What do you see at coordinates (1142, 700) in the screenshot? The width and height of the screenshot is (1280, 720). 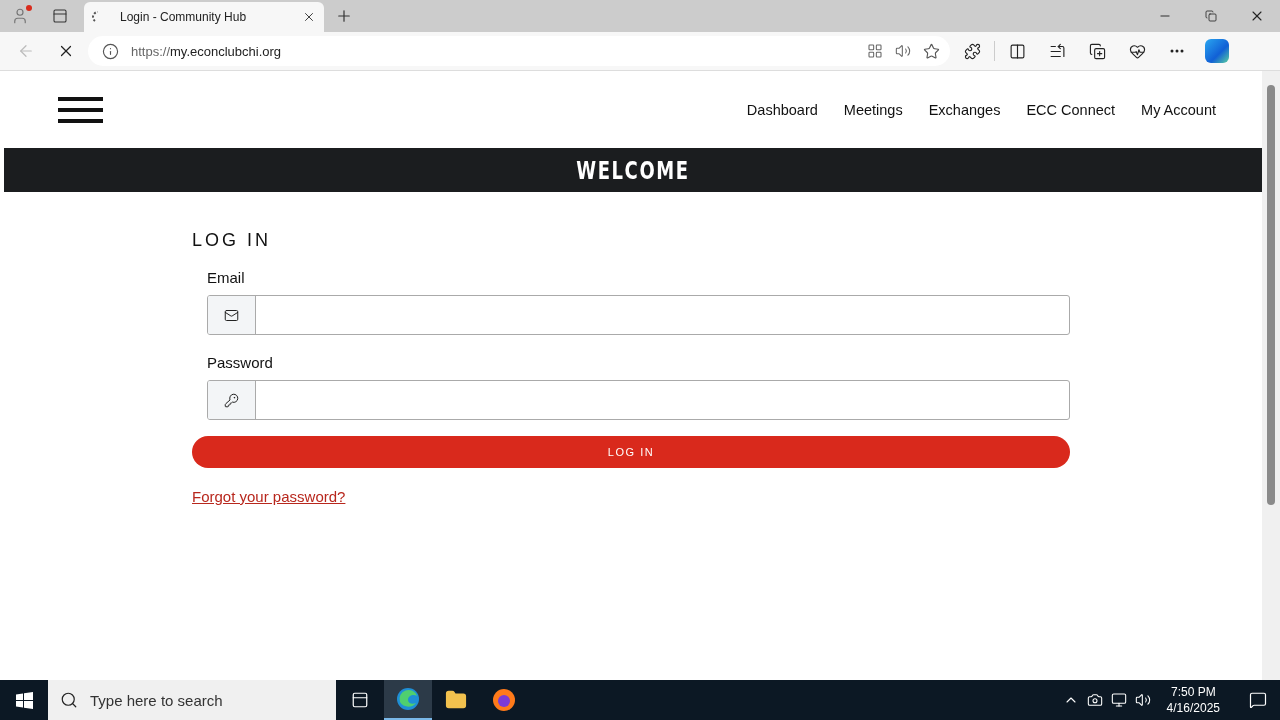 I see `volume-icon` at bounding box center [1142, 700].